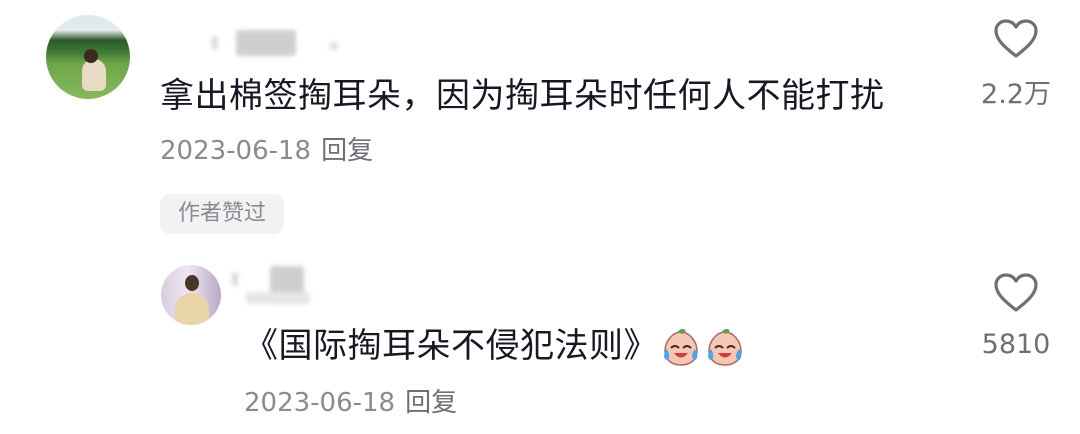 This screenshot has height=434, width=1080. I want to click on like-button: 5810, so click(1016, 317).